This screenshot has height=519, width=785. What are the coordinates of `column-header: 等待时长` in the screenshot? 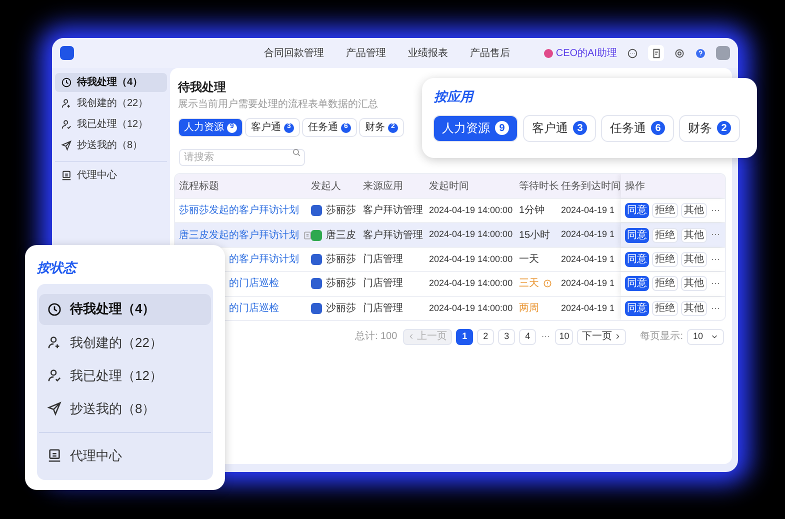 It's located at (539, 187).